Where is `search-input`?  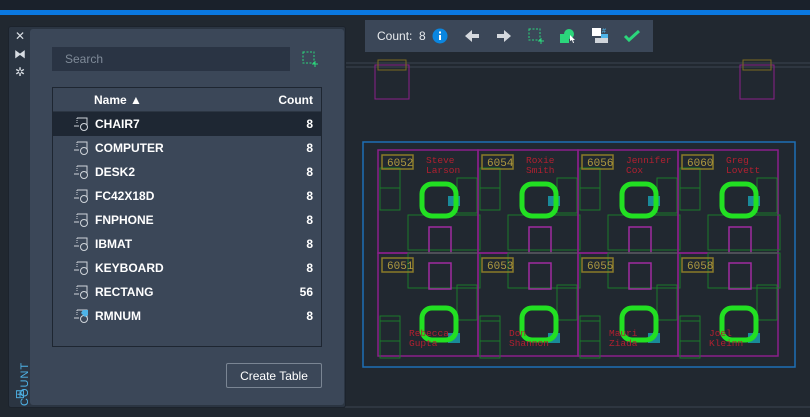
search-input is located at coordinates (171, 59).